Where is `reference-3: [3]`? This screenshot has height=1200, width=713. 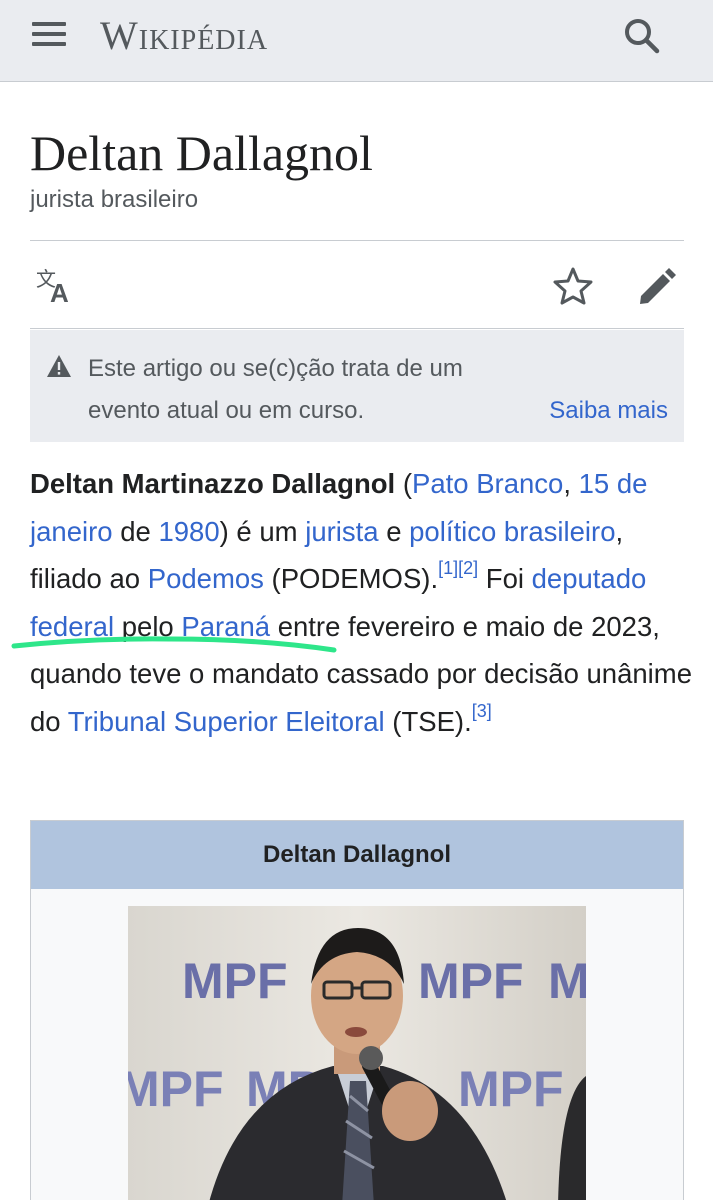 reference-3: [3] is located at coordinates (482, 711).